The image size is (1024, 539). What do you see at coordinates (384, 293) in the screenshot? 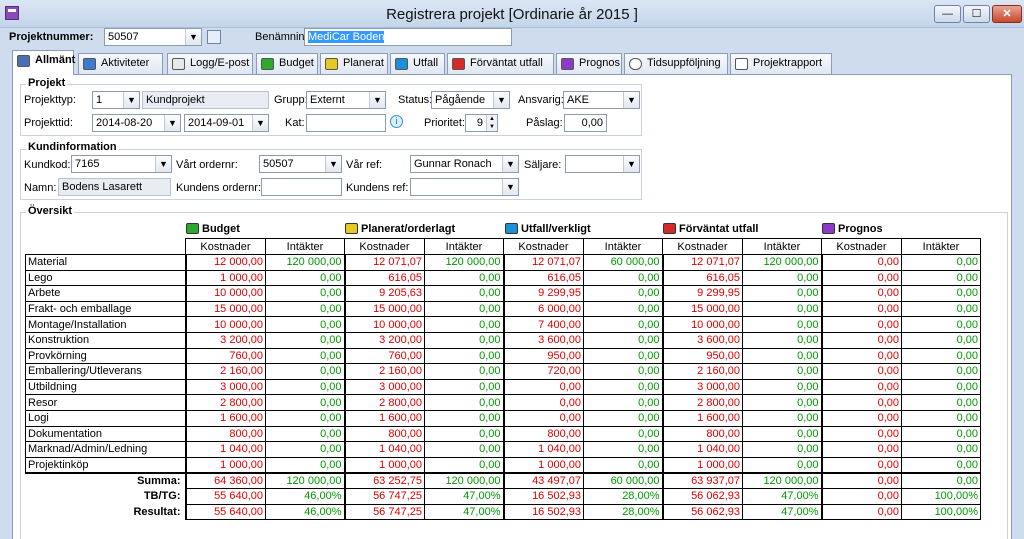
I see `value-cell: 9 205,63` at bounding box center [384, 293].